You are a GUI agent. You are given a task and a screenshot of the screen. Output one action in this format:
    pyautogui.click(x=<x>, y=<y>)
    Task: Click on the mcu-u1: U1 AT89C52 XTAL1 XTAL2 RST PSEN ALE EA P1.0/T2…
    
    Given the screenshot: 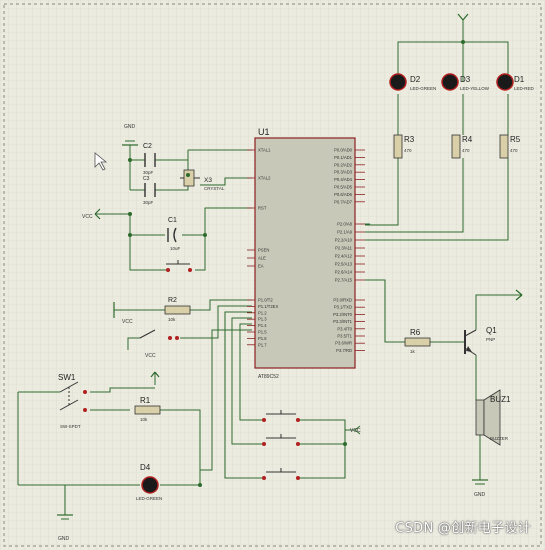 What is the action you would take?
    pyautogui.click(x=306, y=253)
    